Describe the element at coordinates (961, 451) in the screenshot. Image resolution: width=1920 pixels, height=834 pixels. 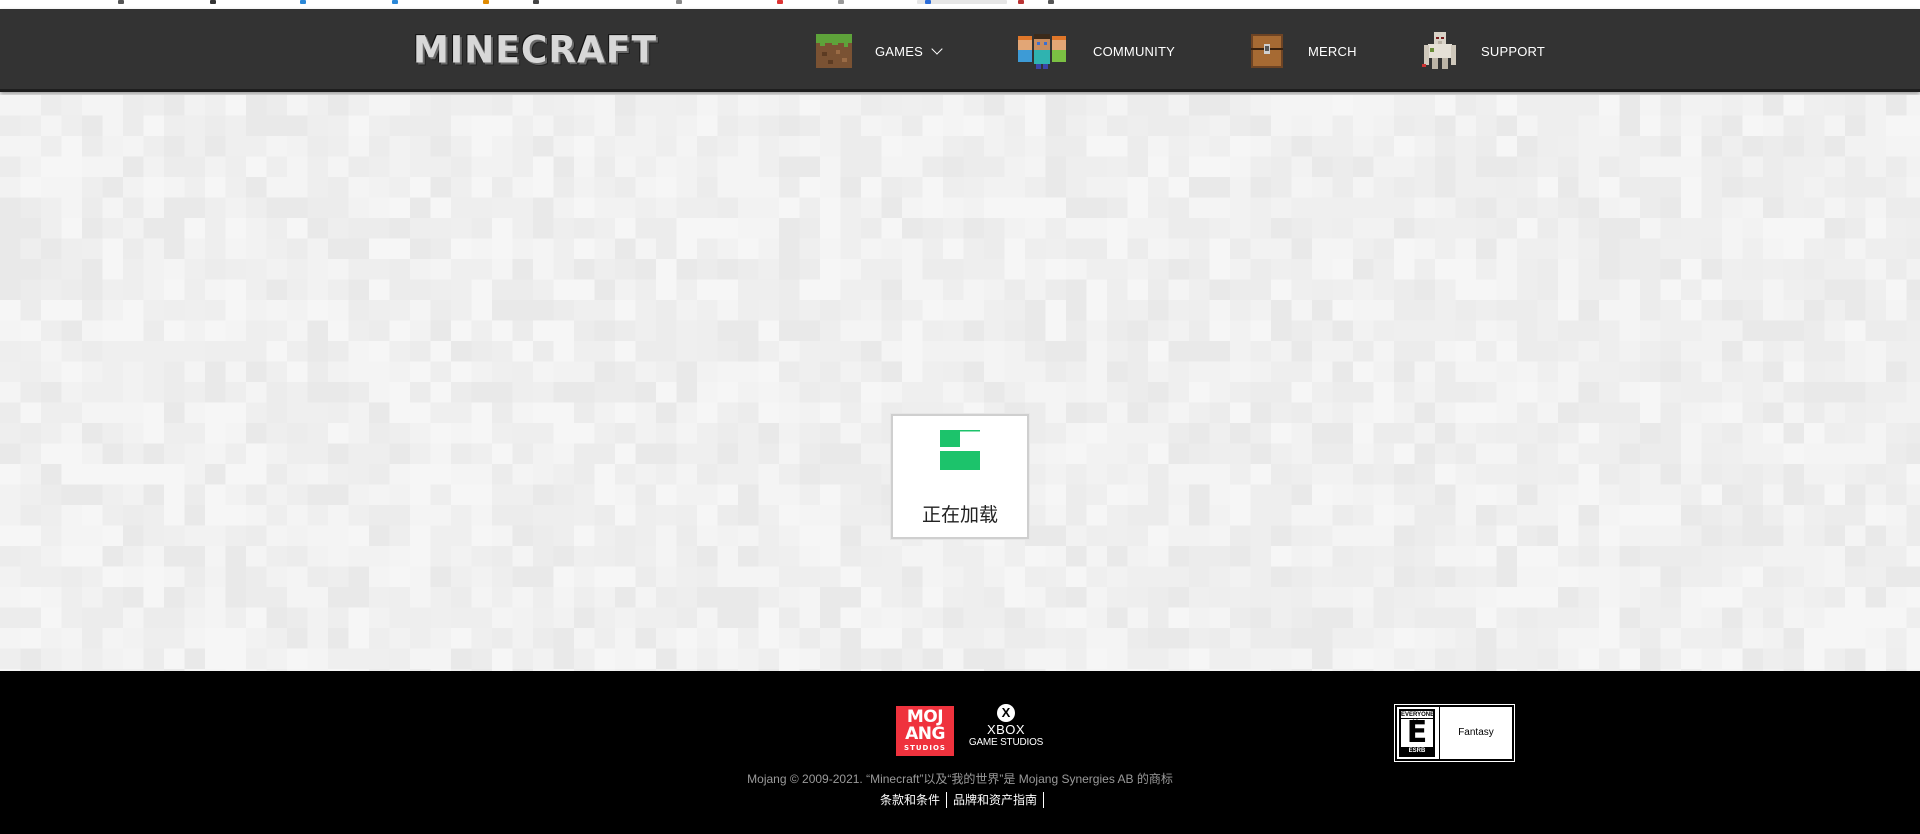
I see `loading-spinner-icon` at that location.